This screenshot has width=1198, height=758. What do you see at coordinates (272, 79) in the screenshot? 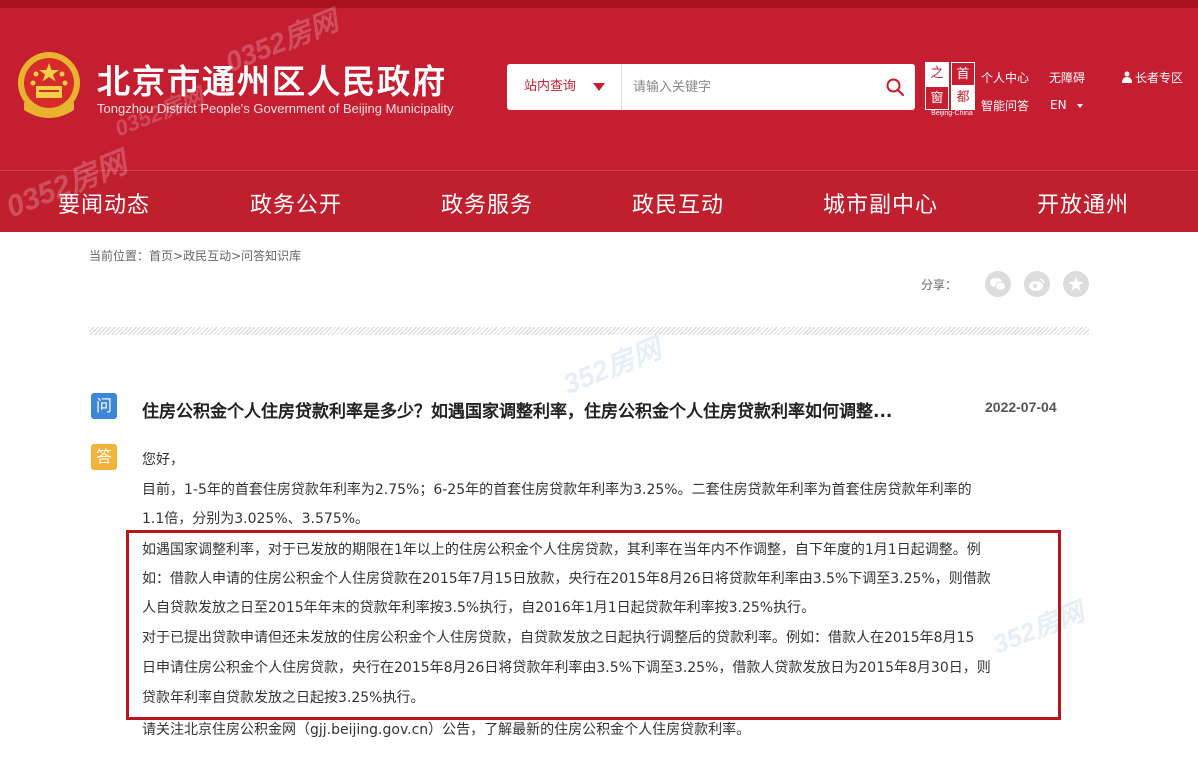
I see `site-title: 北京市通州区人民政府` at bounding box center [272, 79].